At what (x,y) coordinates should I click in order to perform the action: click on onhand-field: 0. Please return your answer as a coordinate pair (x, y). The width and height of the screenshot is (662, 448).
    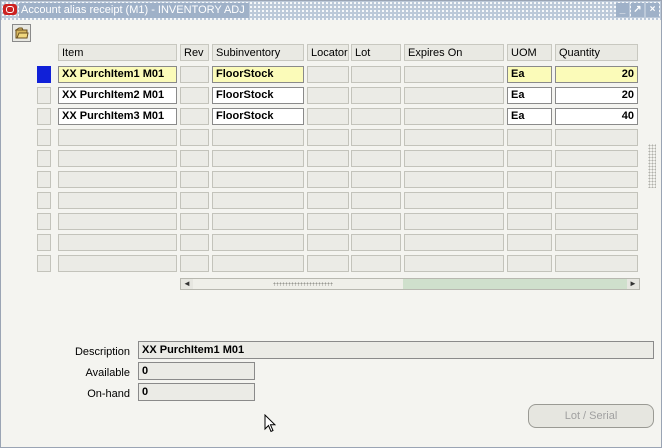
    Looking at the image, I should click on (196, 392).